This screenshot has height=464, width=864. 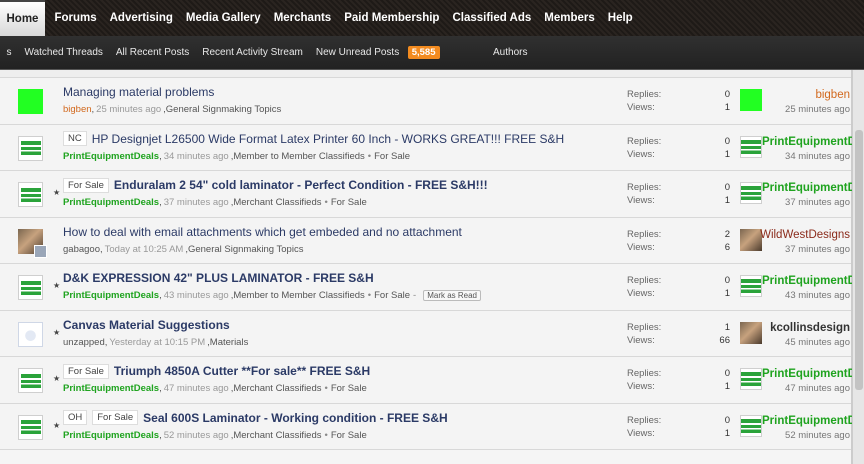 What do you see at coordinates (392, 18) in the screenshot?
I see `nav-tab-paid-membership: Paid Membership` at bounding box center [392, 18].